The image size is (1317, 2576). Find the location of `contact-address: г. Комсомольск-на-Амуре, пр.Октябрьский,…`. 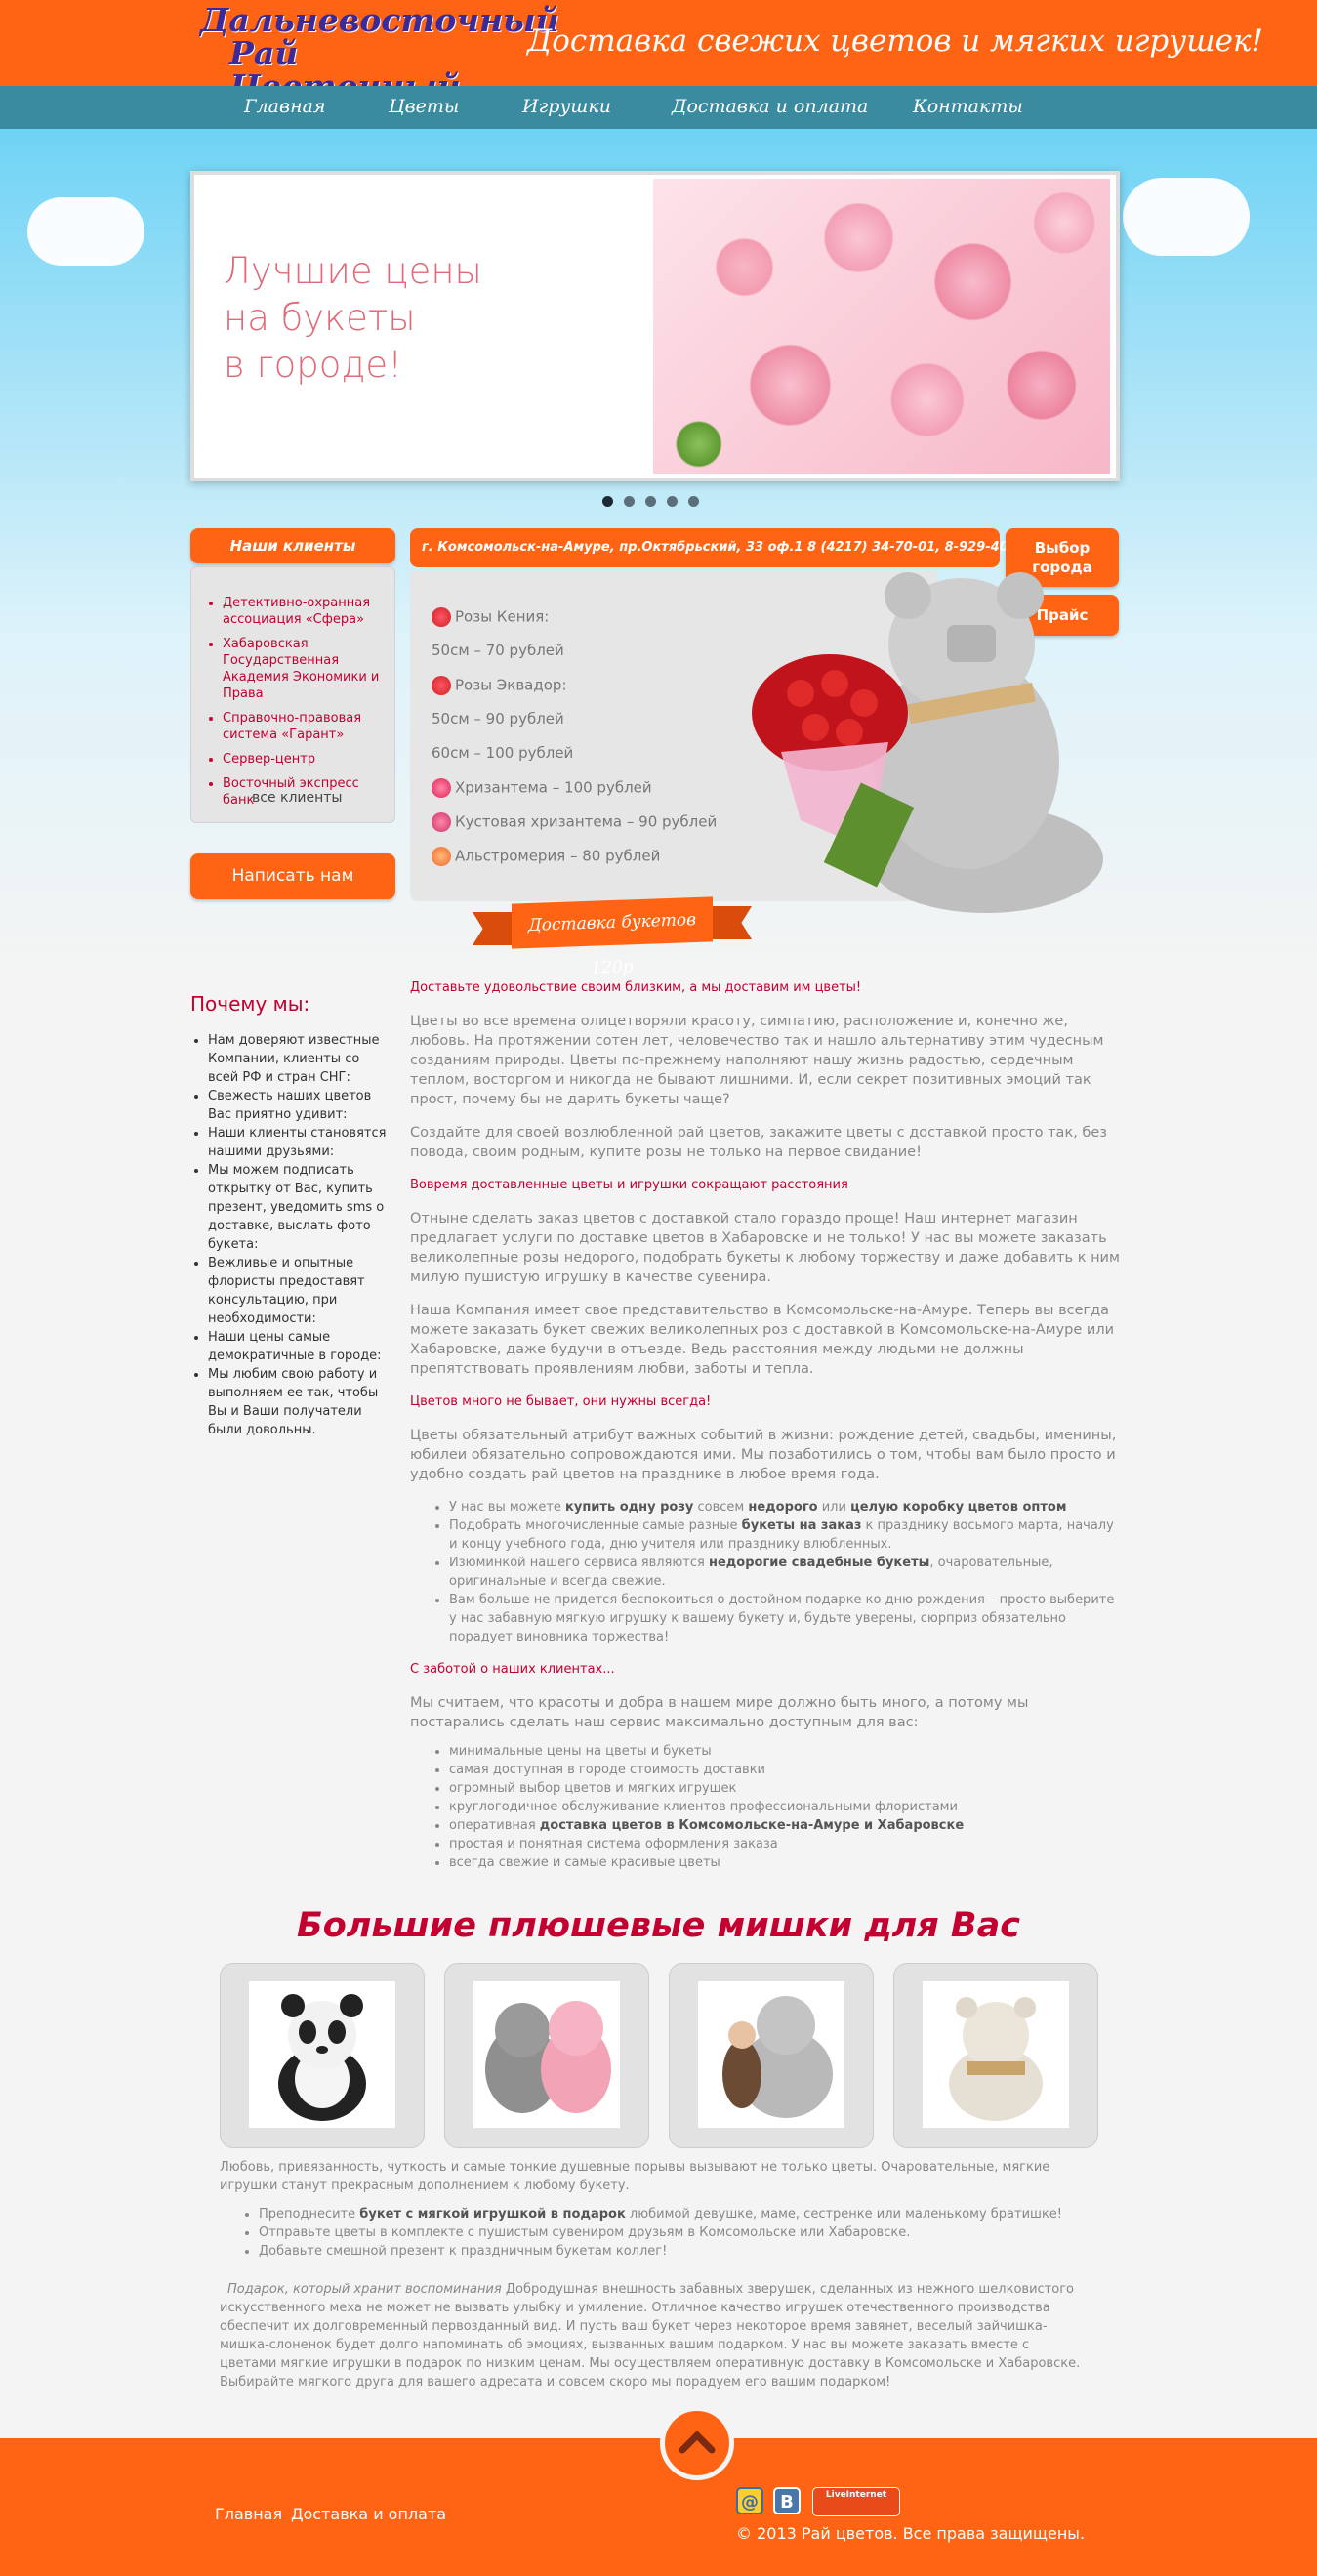

contact-address: г. Комсомольск-на-Амуре, пр.Октябрьский,… is located at coordinates (736, 547).